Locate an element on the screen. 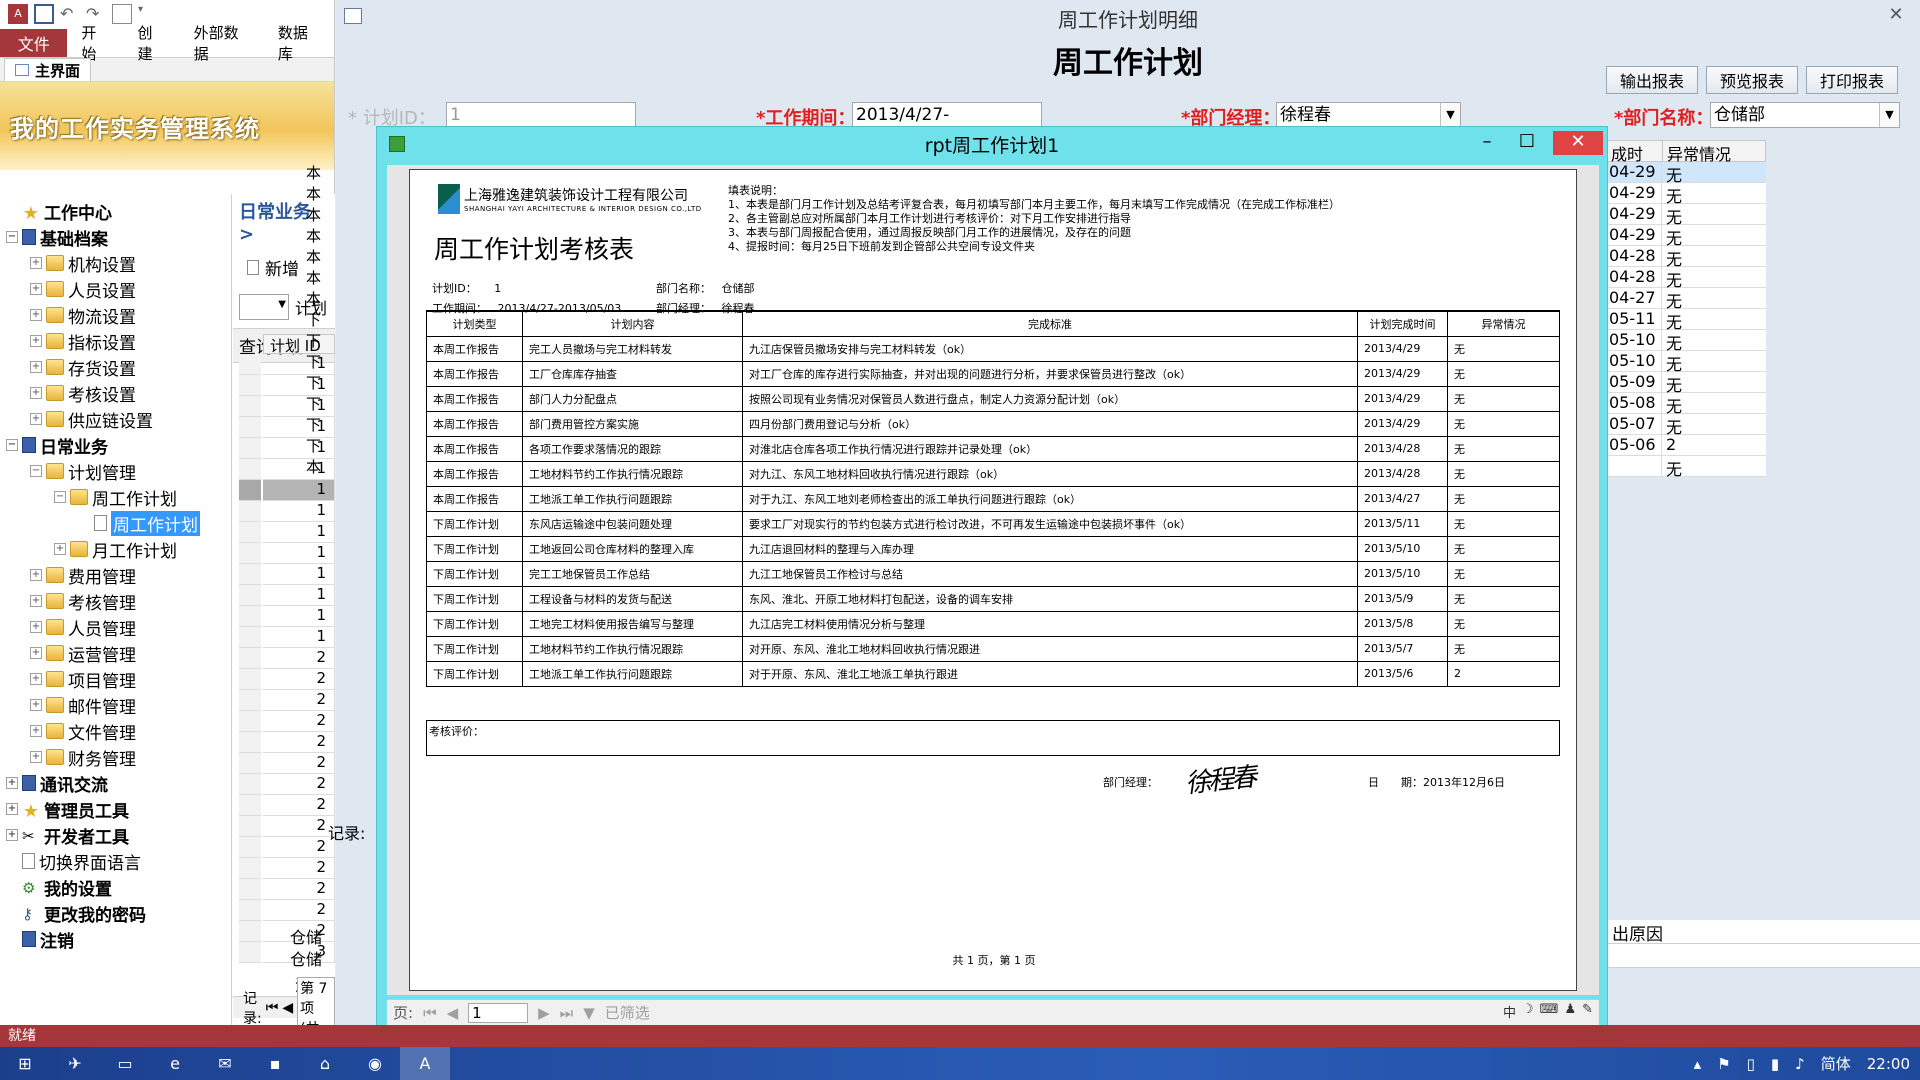 The image size is (1920, 1080). filter-status: 已筛选 is located at coordinates (627, 1012).